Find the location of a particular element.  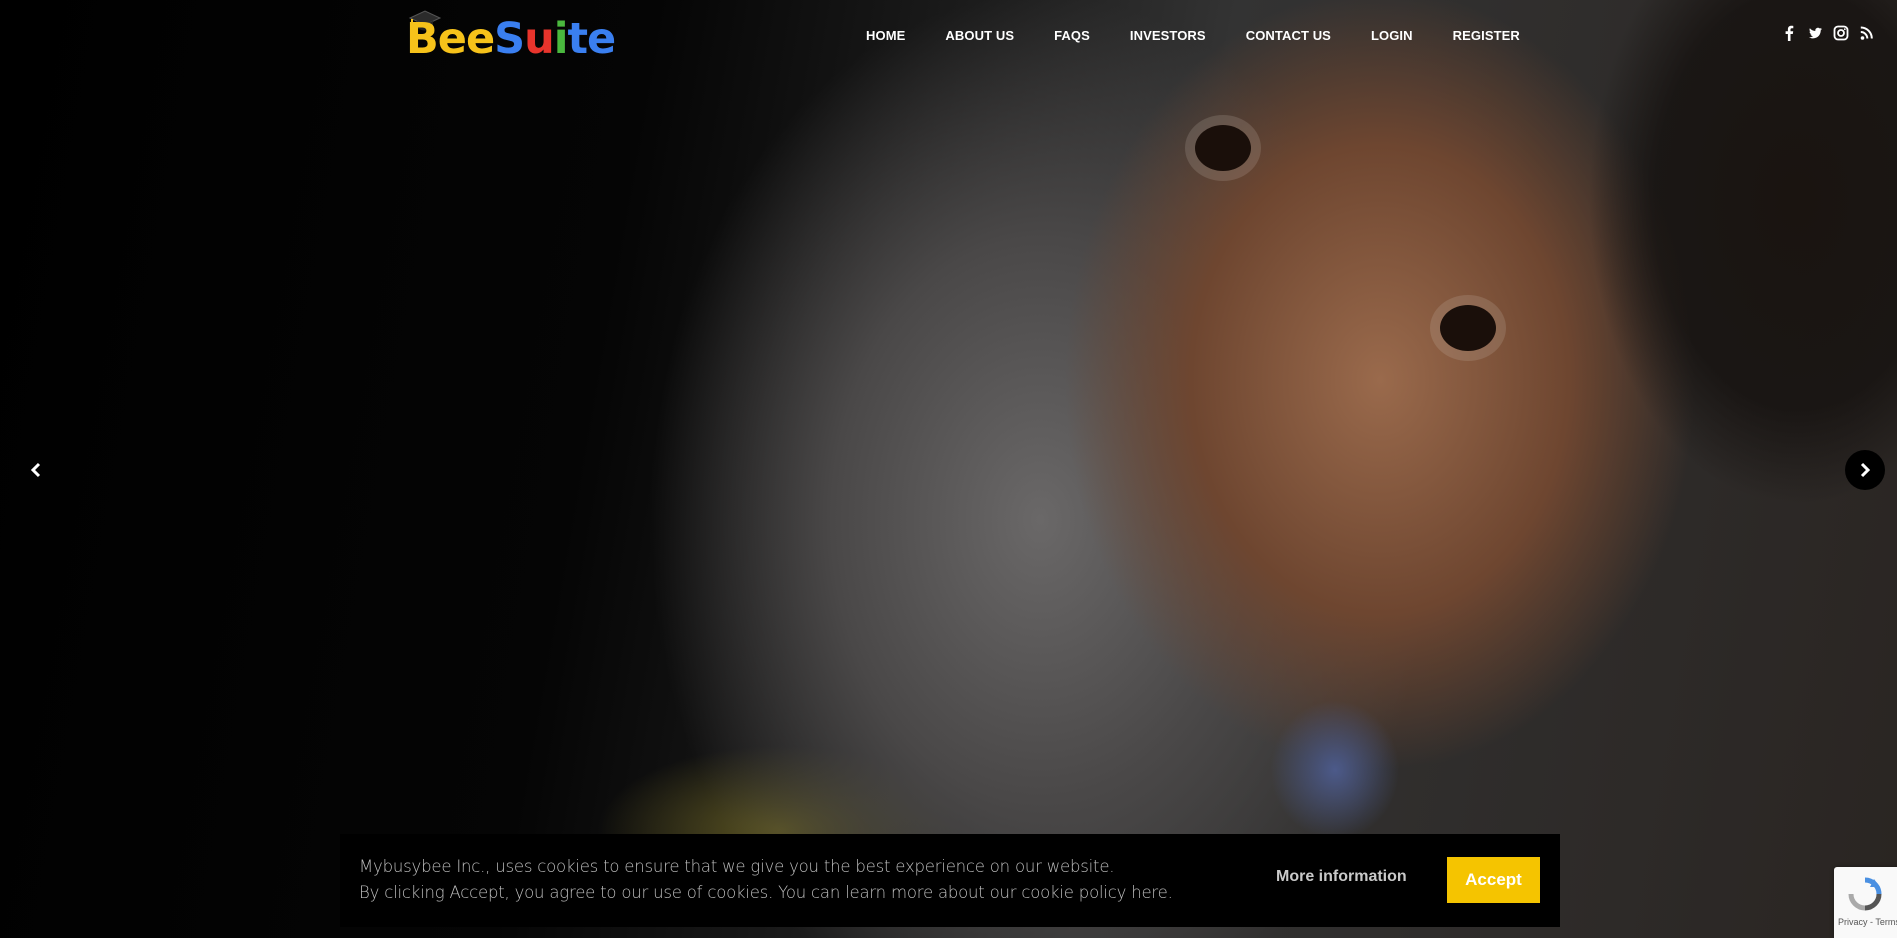

recaptcha-terms: Privacy - Terms is located at coordinates (1867, 922).